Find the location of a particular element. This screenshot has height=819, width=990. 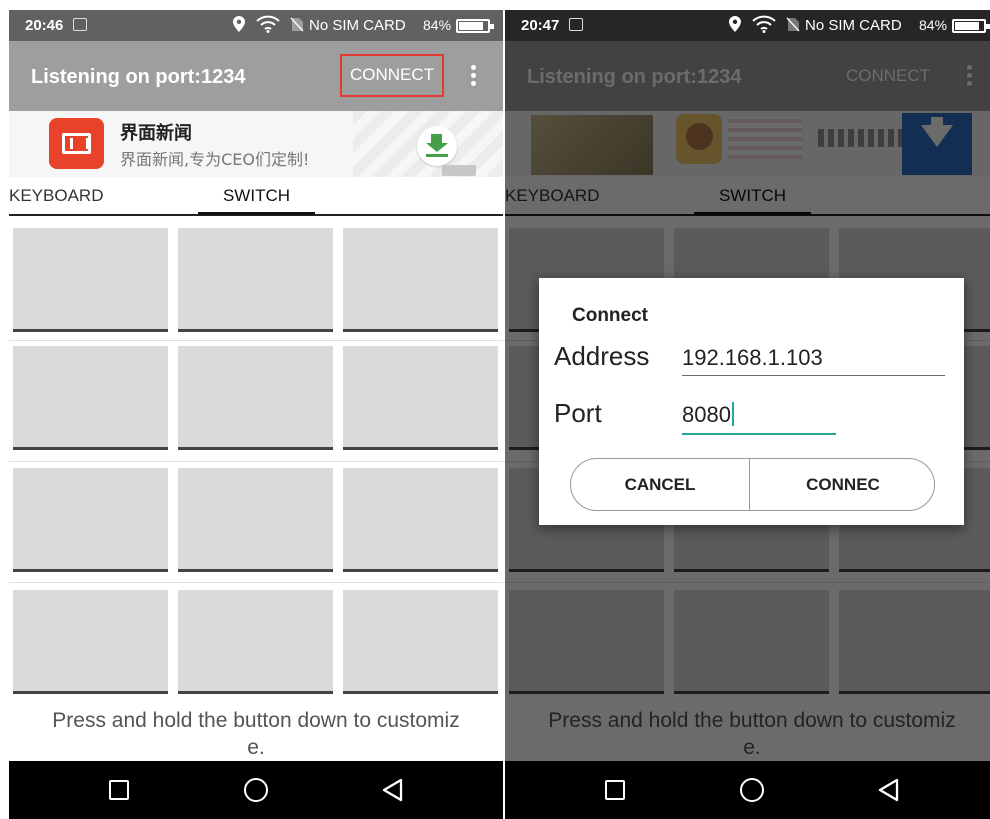

tab-bar: KEYBOARD SWITCH is located at coordinates (256, 196).